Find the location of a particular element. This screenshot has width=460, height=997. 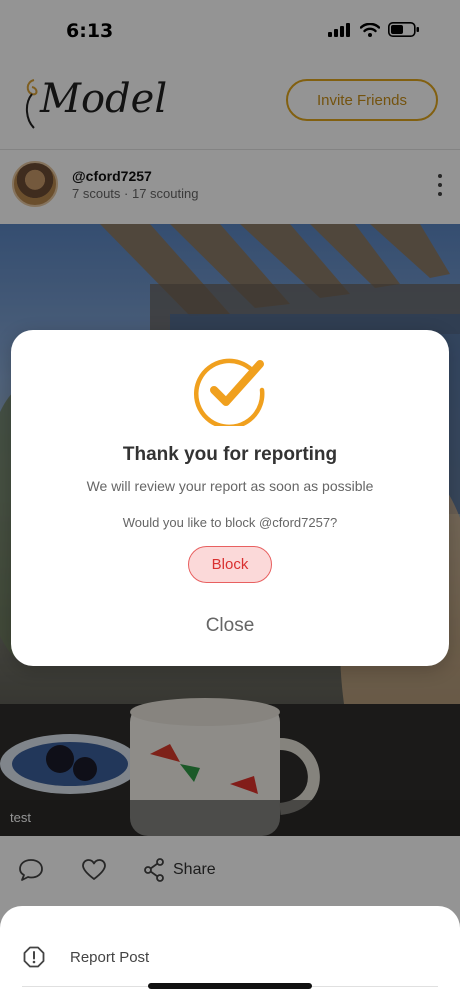

dialog-title: Thank you for reporting is located at coordinates (230, 454).